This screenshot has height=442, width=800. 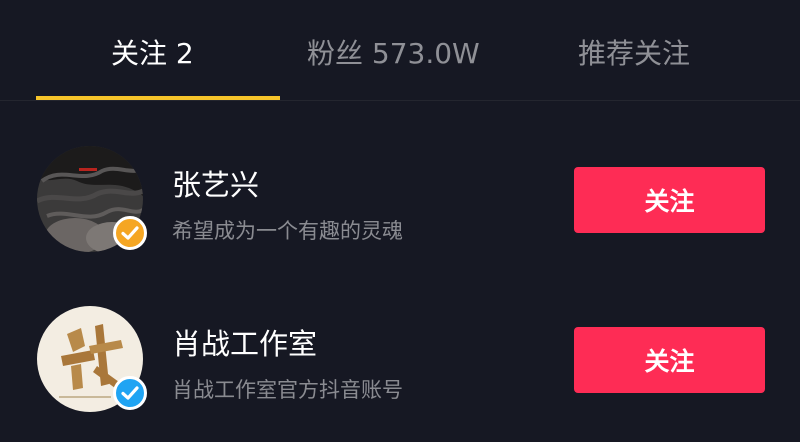 What do you see at coordinates (287, 231) in the screenshot?
I see `user-bio: 希望成为一个有趣的灵魂` at bounding box center [287, 231].